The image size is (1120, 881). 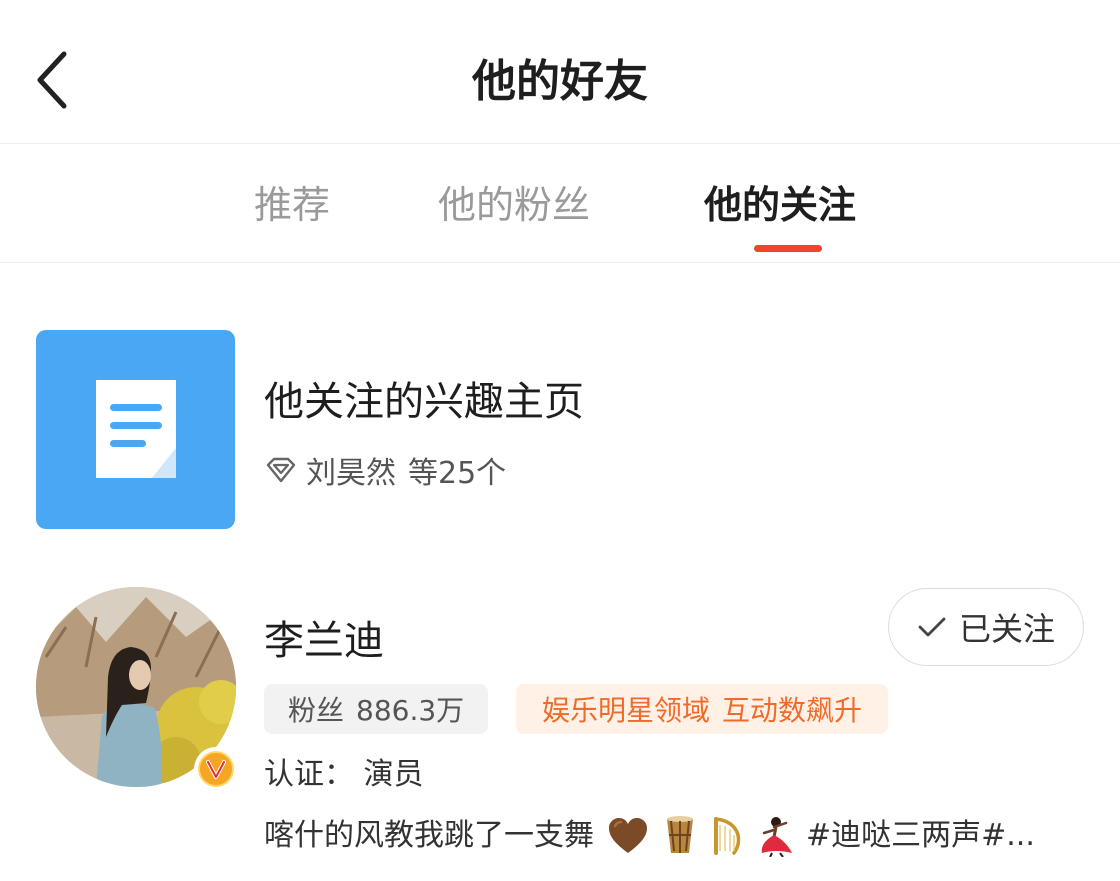 What do you see at coordinates (776, 836) in the screenshot?
I see `dancer-emoji-icon` at bounding box center [776, 836].